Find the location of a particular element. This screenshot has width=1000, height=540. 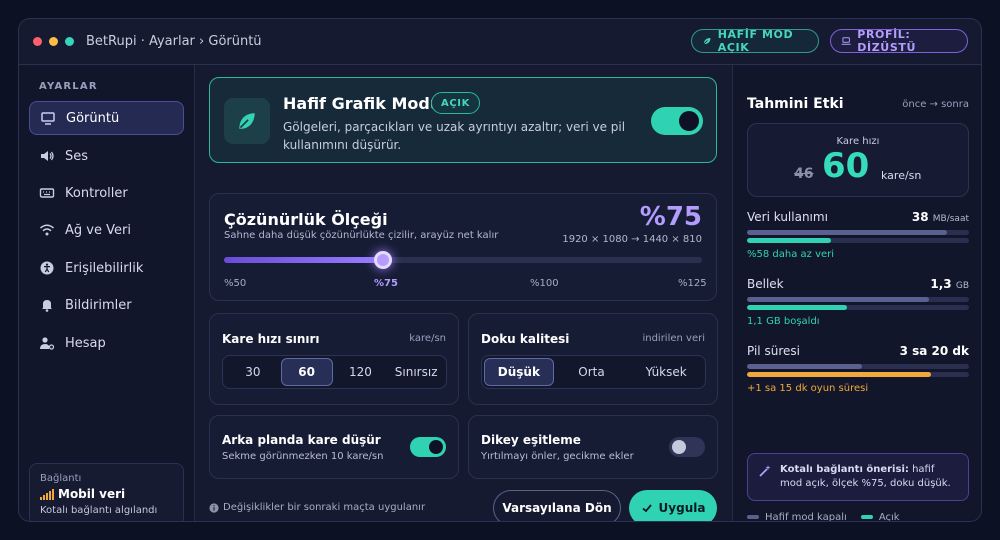

minimize-dot is located at coordinates (53, 41).